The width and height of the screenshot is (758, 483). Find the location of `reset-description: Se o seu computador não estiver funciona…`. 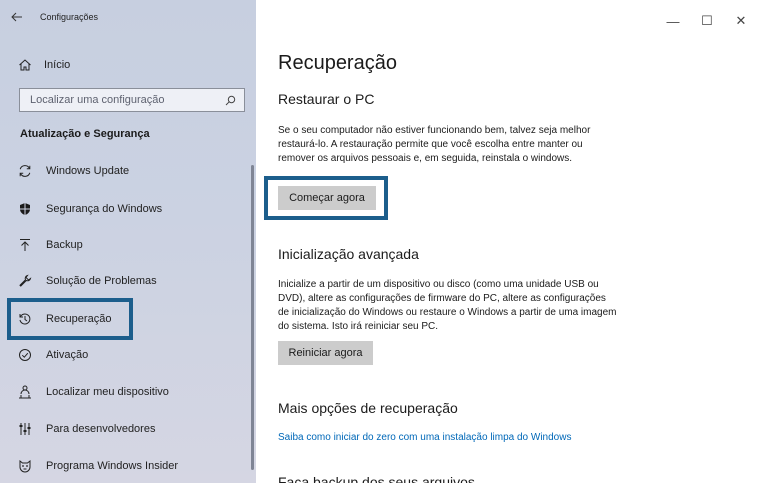

reset-description: Se o seu computador não estiver funciona… is located at coordinates (434, 144).